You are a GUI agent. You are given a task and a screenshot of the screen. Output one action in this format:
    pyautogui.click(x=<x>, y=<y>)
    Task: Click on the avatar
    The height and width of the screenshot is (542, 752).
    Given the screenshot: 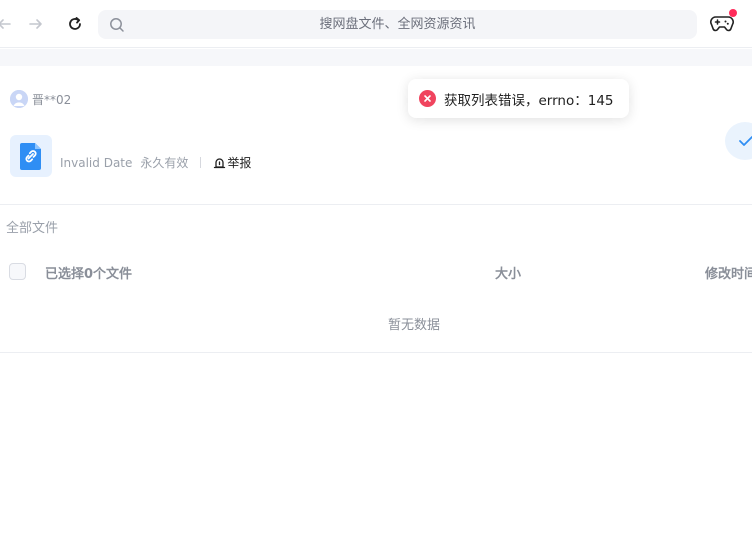 What is the action you would take?
    pyautogui.click(x=19, y=99)
    